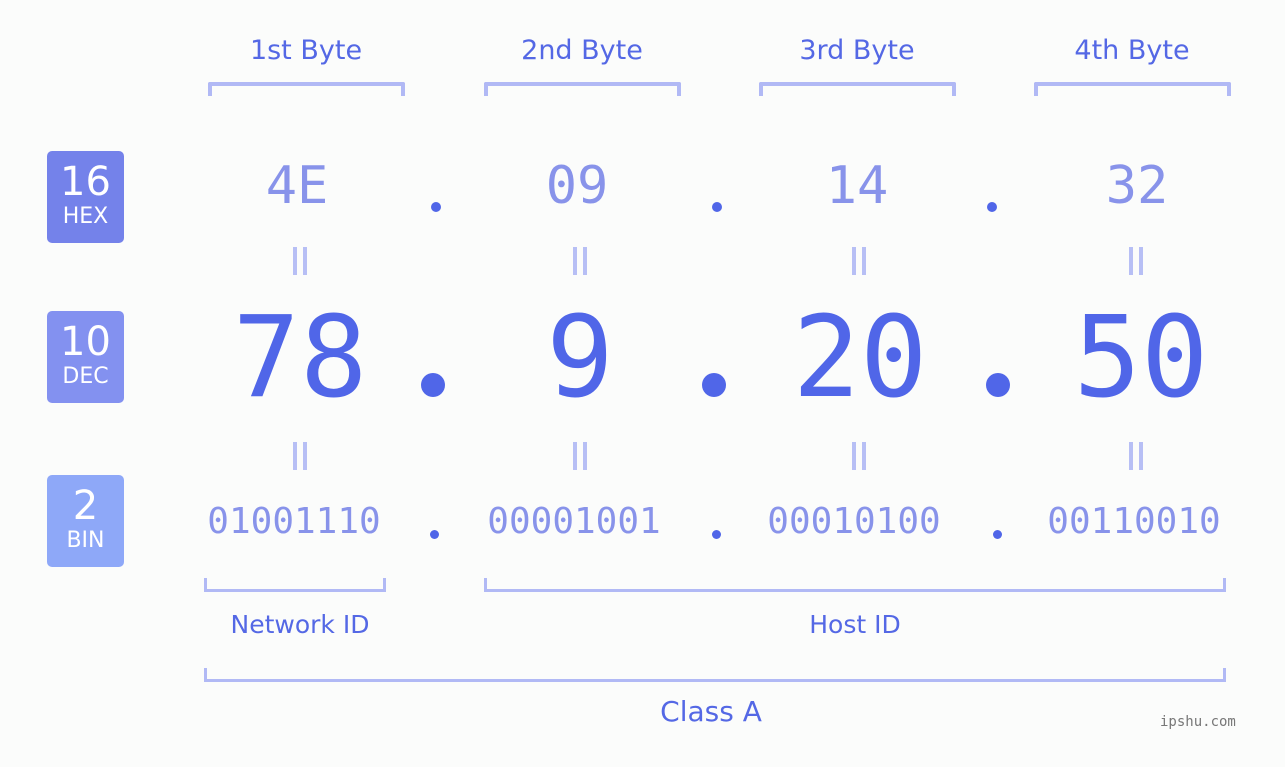 This screenshot has width=1285, height=767. I want to click on byte-label-2: 2nd Byte, so click(582, 50).